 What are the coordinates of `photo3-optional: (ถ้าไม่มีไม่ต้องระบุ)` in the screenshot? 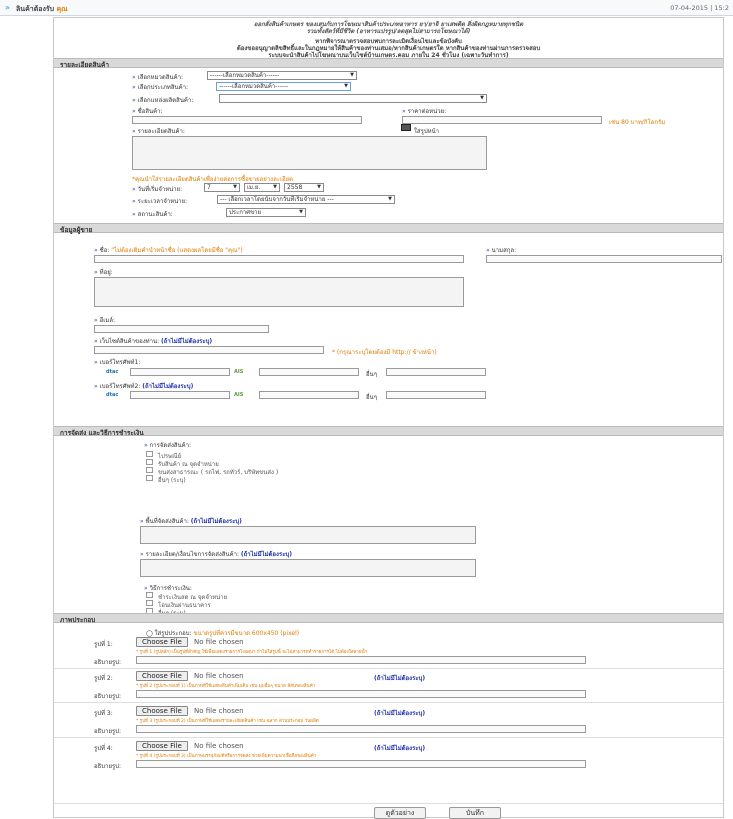 It's located at (400, 713).